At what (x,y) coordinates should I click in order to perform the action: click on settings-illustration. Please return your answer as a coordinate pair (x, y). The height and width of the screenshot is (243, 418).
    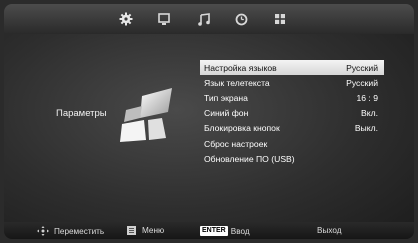
    Looking at the image, I should click on (147, 114).